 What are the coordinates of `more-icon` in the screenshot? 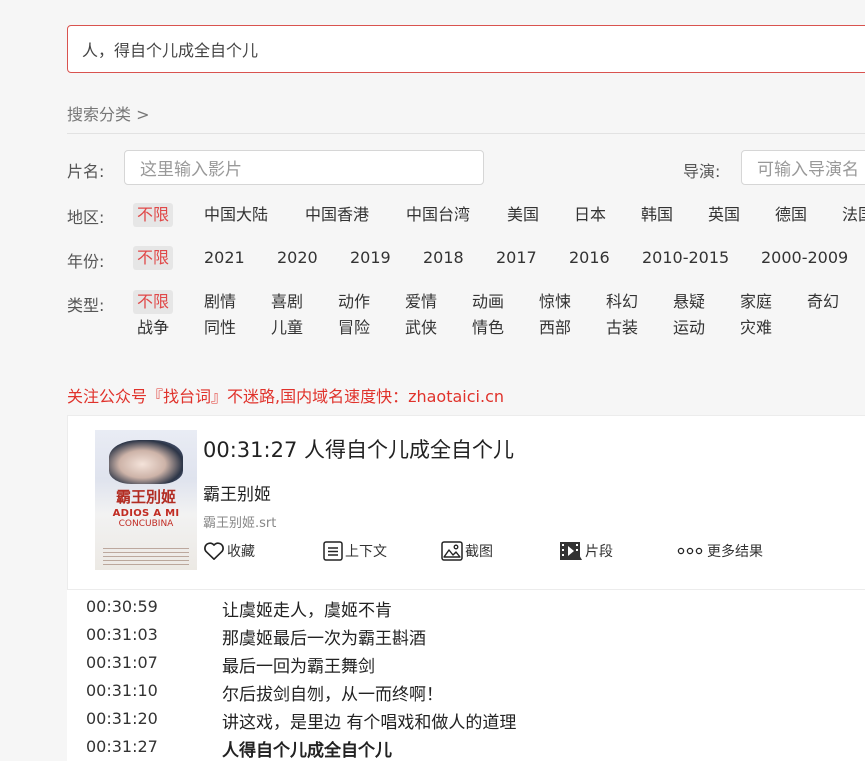 It's located at (690, 551).